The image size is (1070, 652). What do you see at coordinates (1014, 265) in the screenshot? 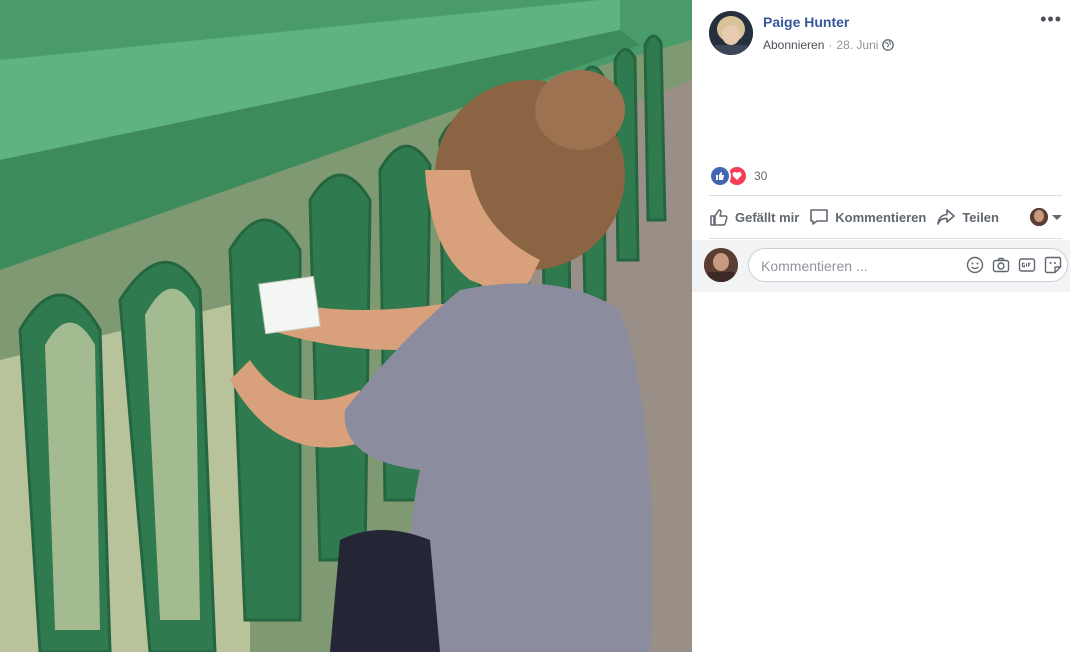
I see `comment-tools` at bounding box center [1014, 265].